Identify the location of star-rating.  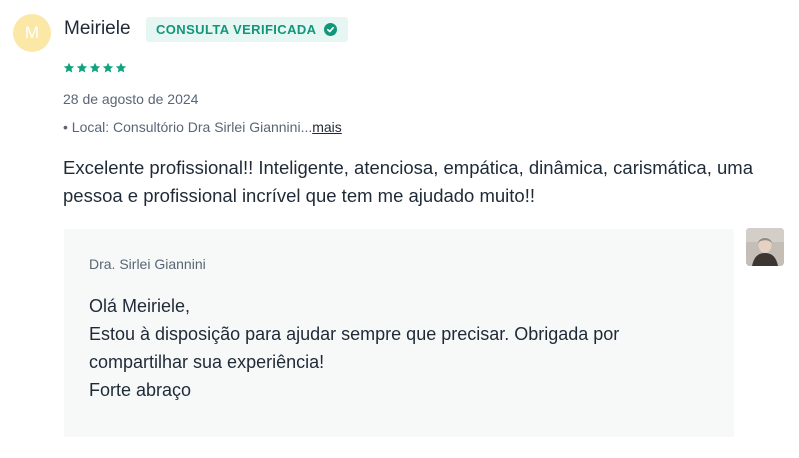
(95, 68).